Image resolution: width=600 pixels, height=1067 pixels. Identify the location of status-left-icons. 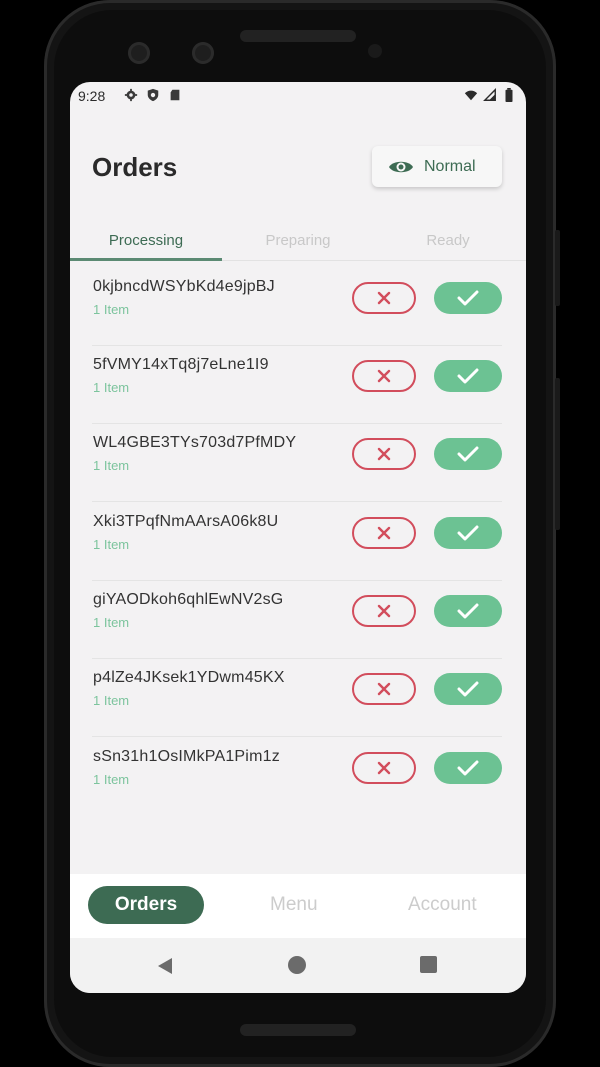
(153, 95).